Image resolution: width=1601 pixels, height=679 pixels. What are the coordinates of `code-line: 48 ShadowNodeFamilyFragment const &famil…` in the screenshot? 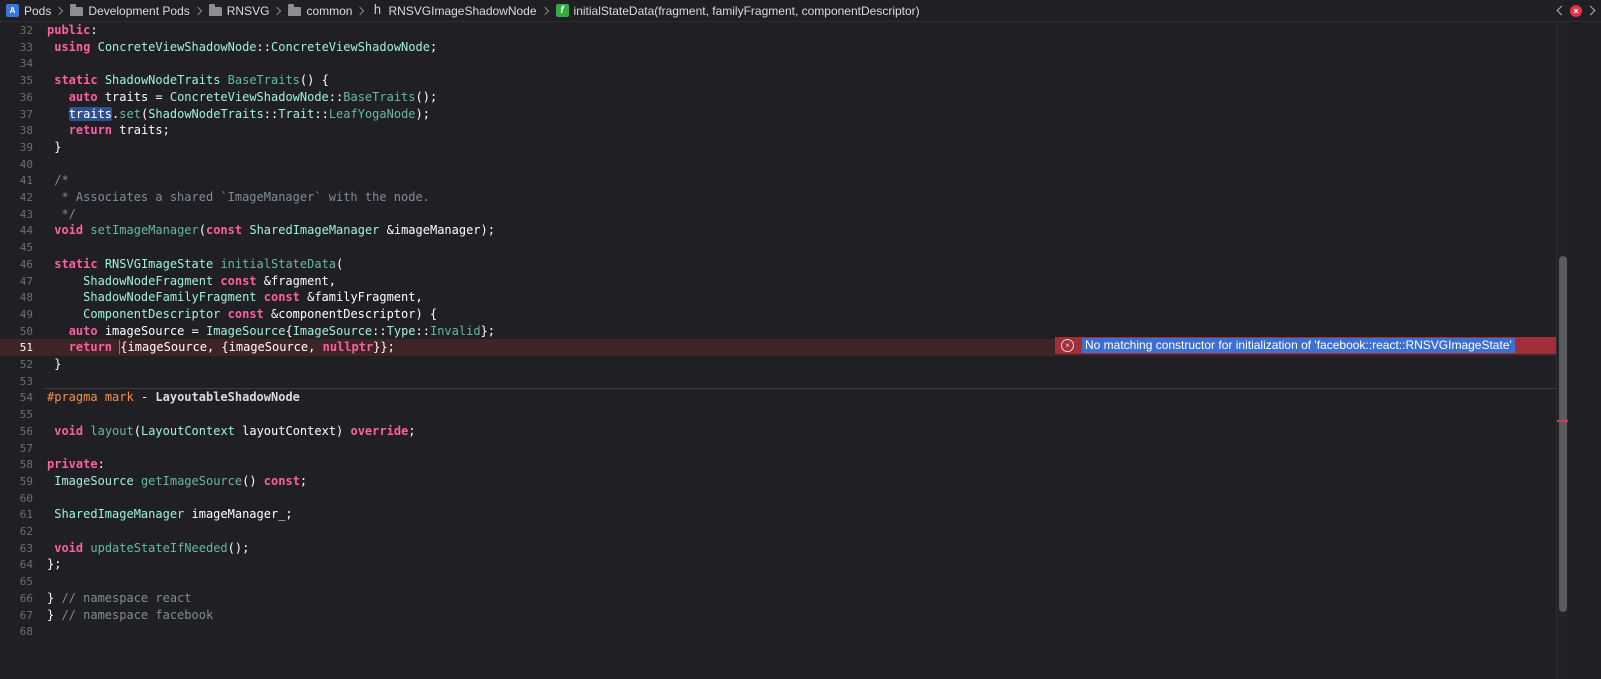 It's located at (778, 297).